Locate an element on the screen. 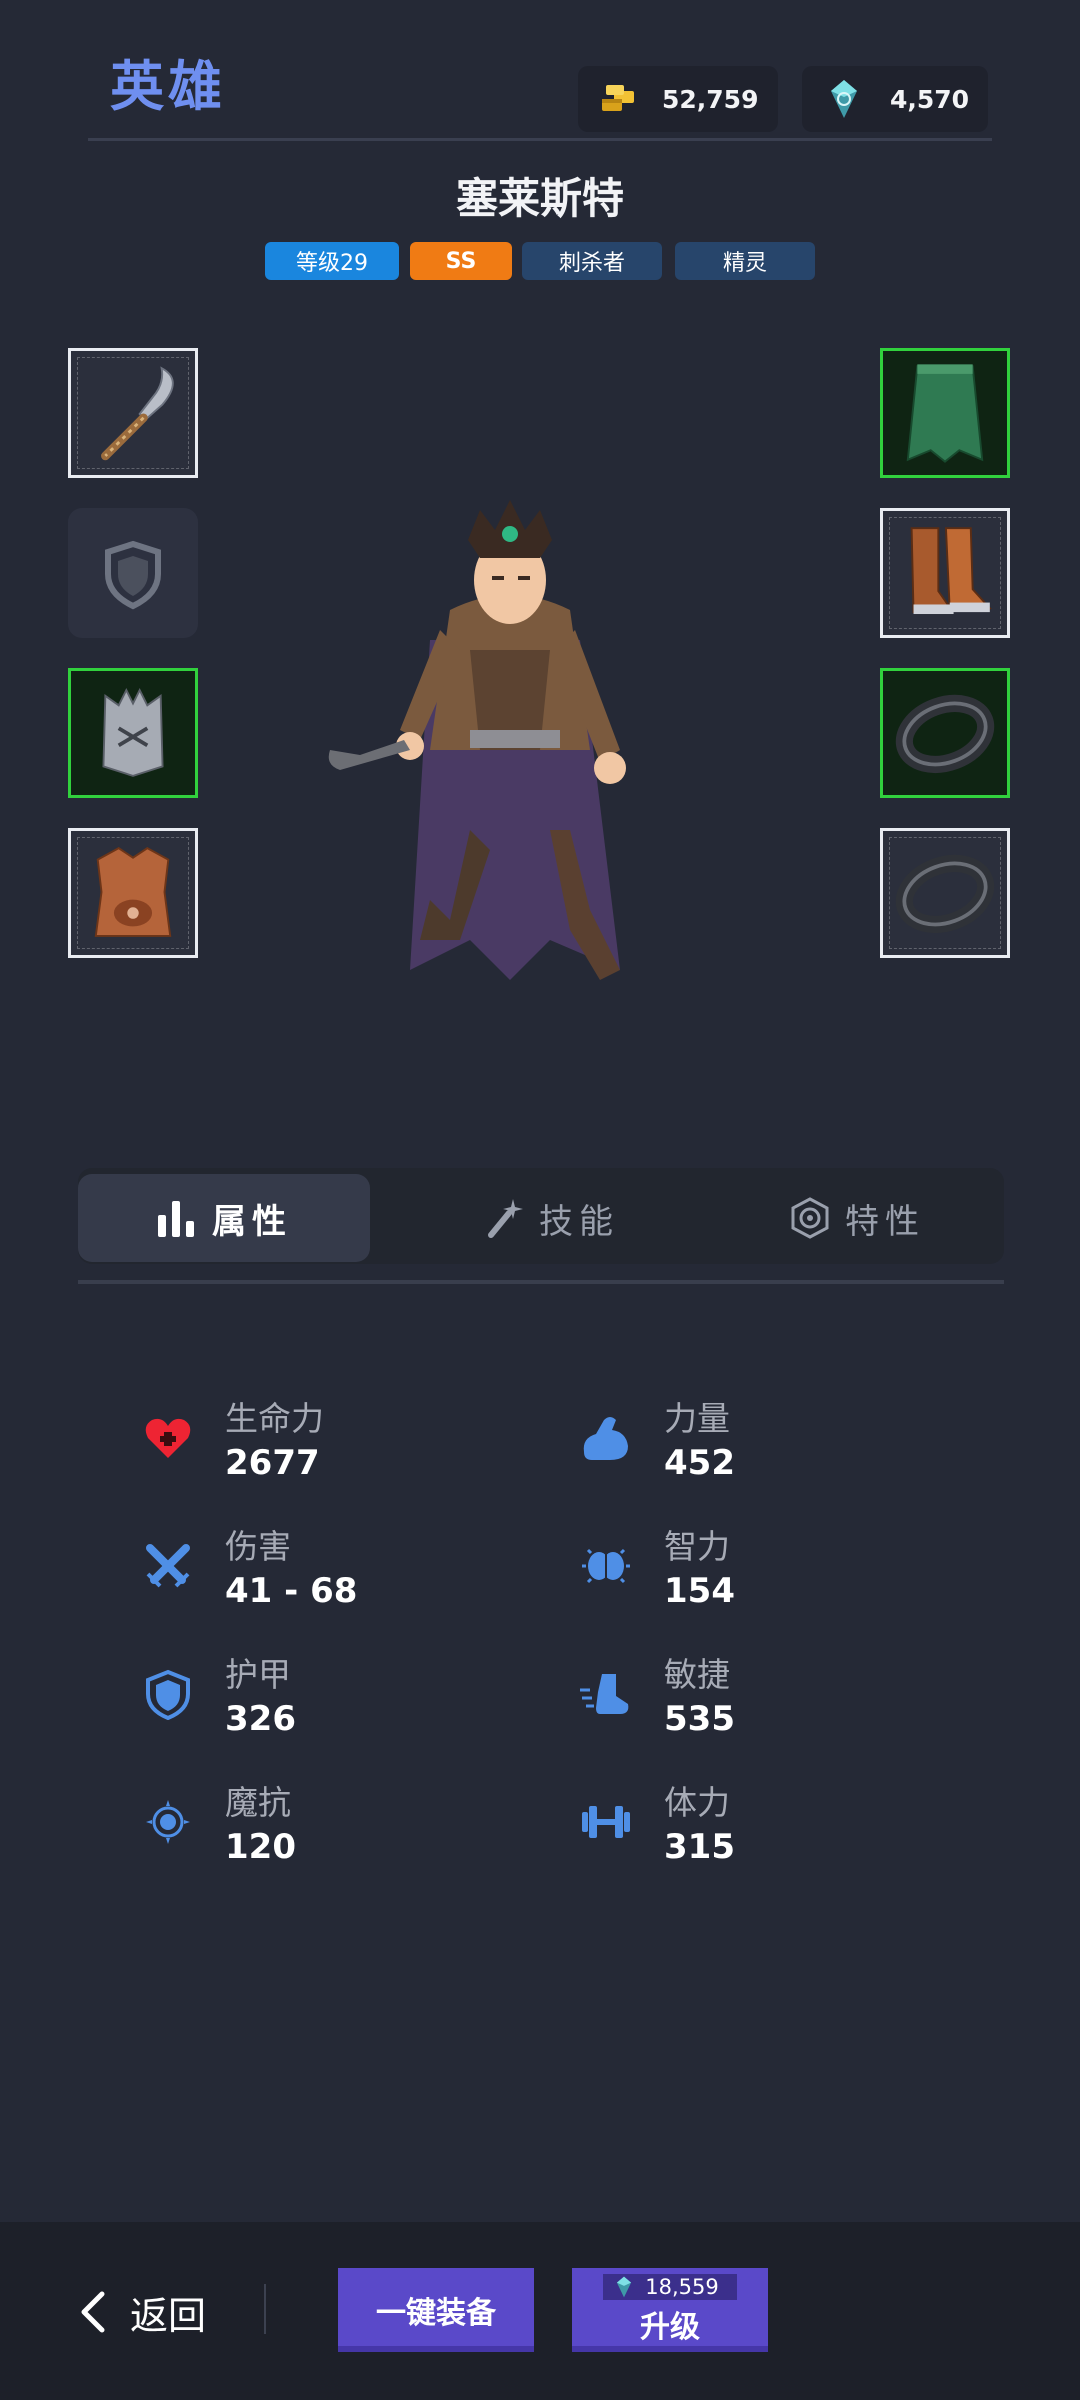  stat-intelligence-label: 智力 is located at coordinates (697, 1546).